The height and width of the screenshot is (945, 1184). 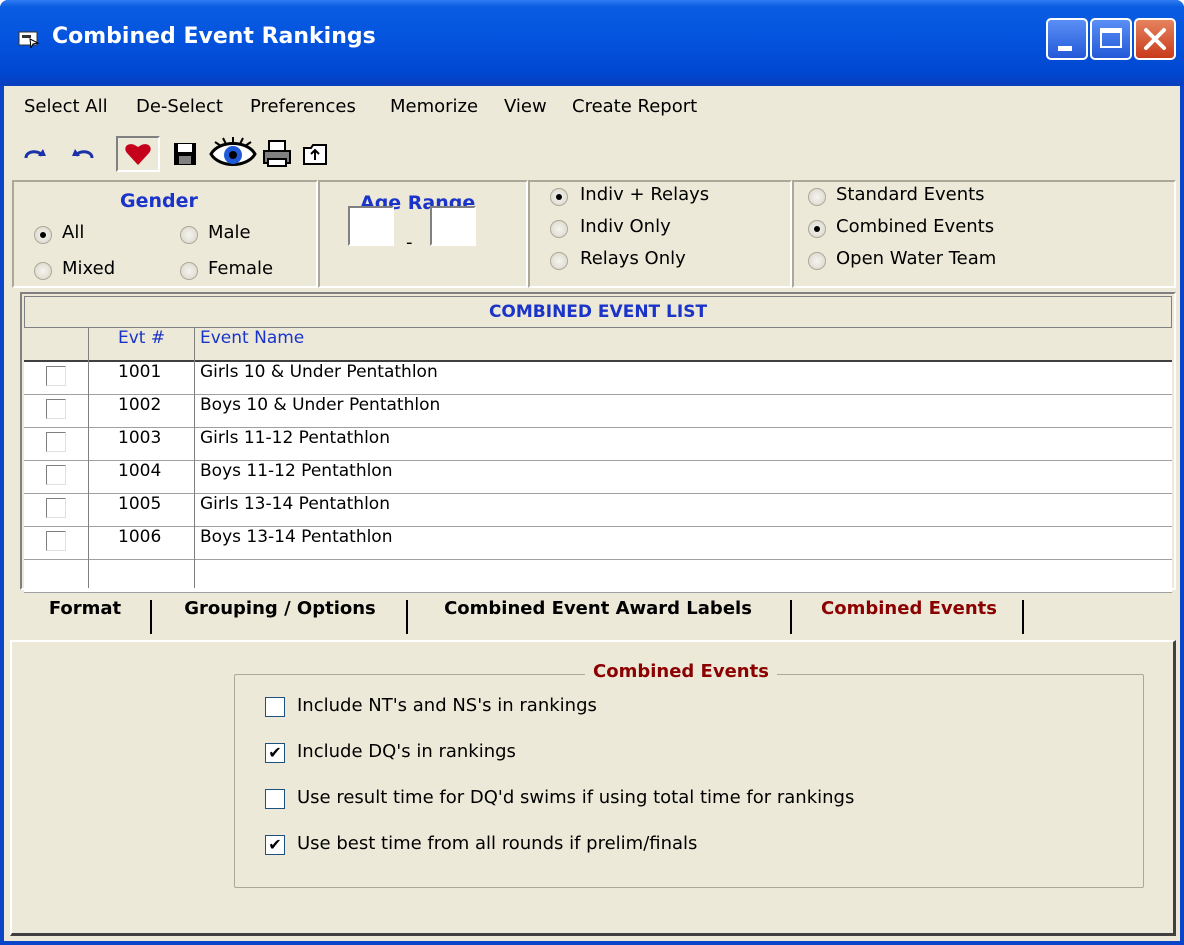 I want to click on maximize-icon, so click(x=1111, y=38).